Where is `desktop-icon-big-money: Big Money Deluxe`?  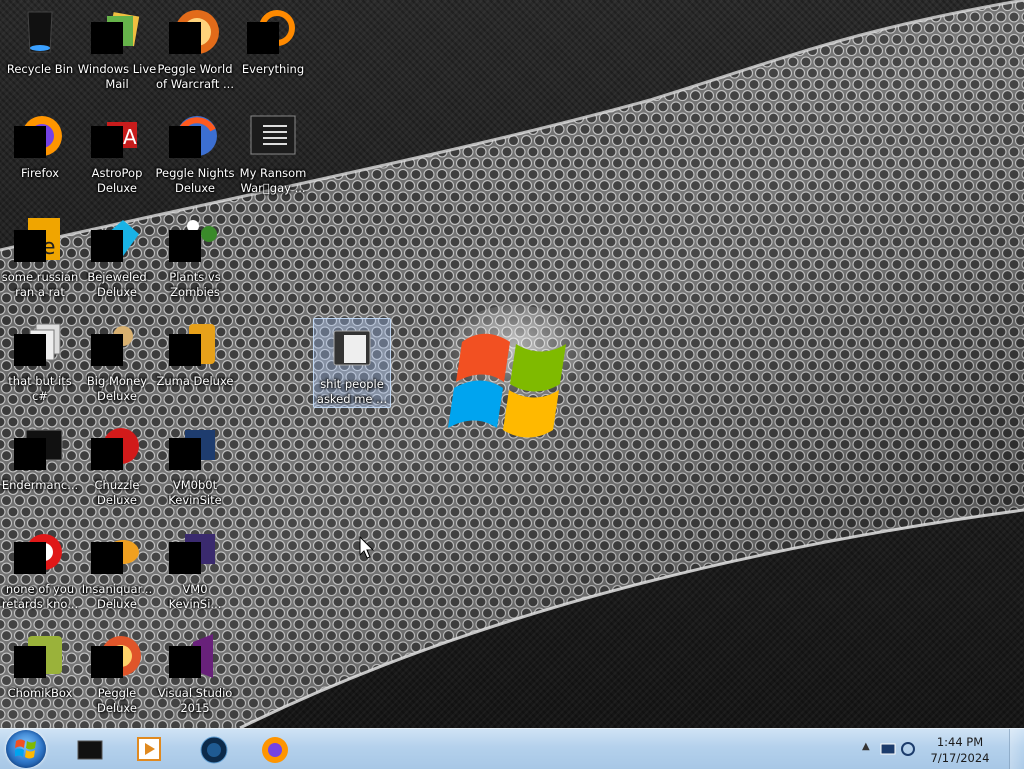 desktop-icon-big-money: Big Money Deluxe is located at coordinates (117, 360).